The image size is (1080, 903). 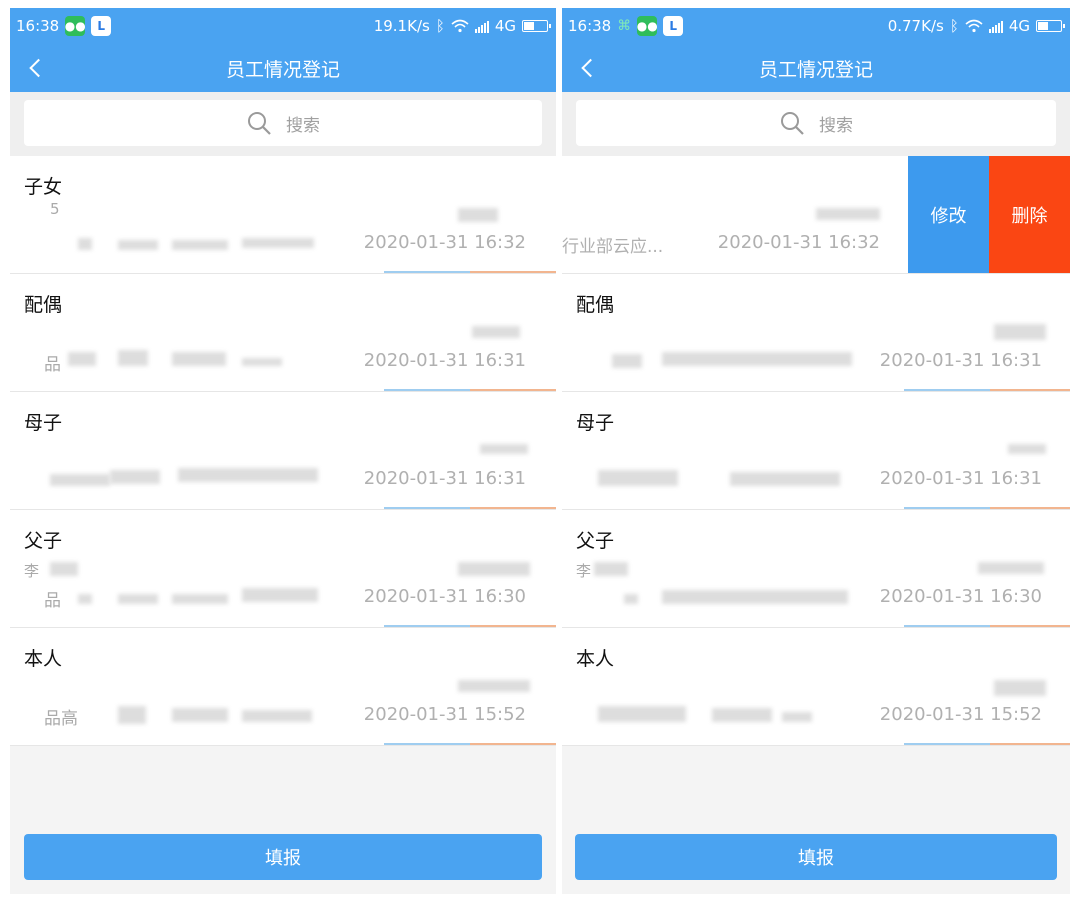 I want to click on list-item: 父子 李 2020-01-31 16:30, so click(x=816, y=569).